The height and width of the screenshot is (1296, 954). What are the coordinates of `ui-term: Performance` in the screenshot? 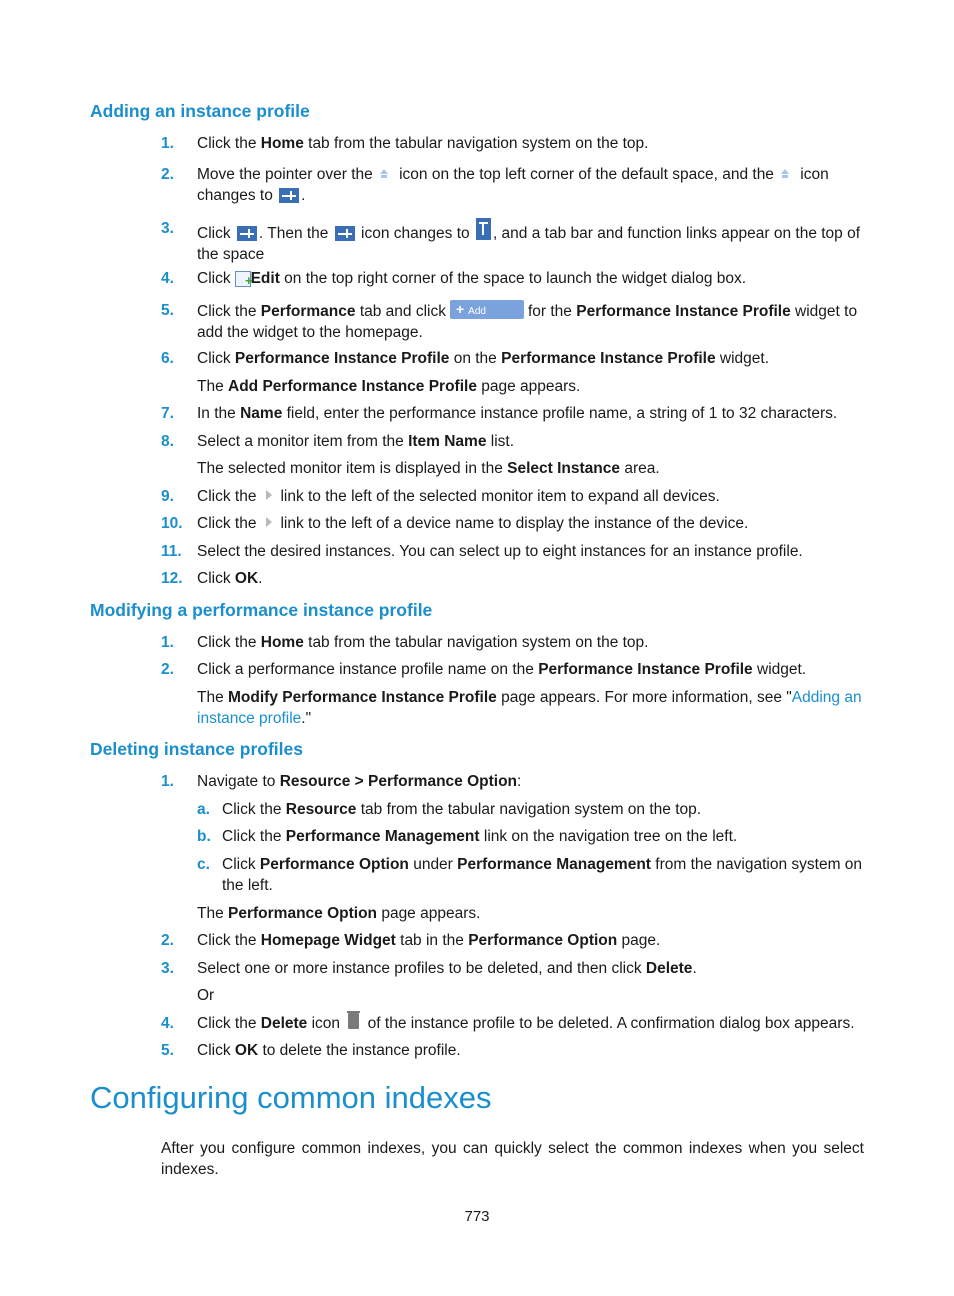 It's located at (308, 311).